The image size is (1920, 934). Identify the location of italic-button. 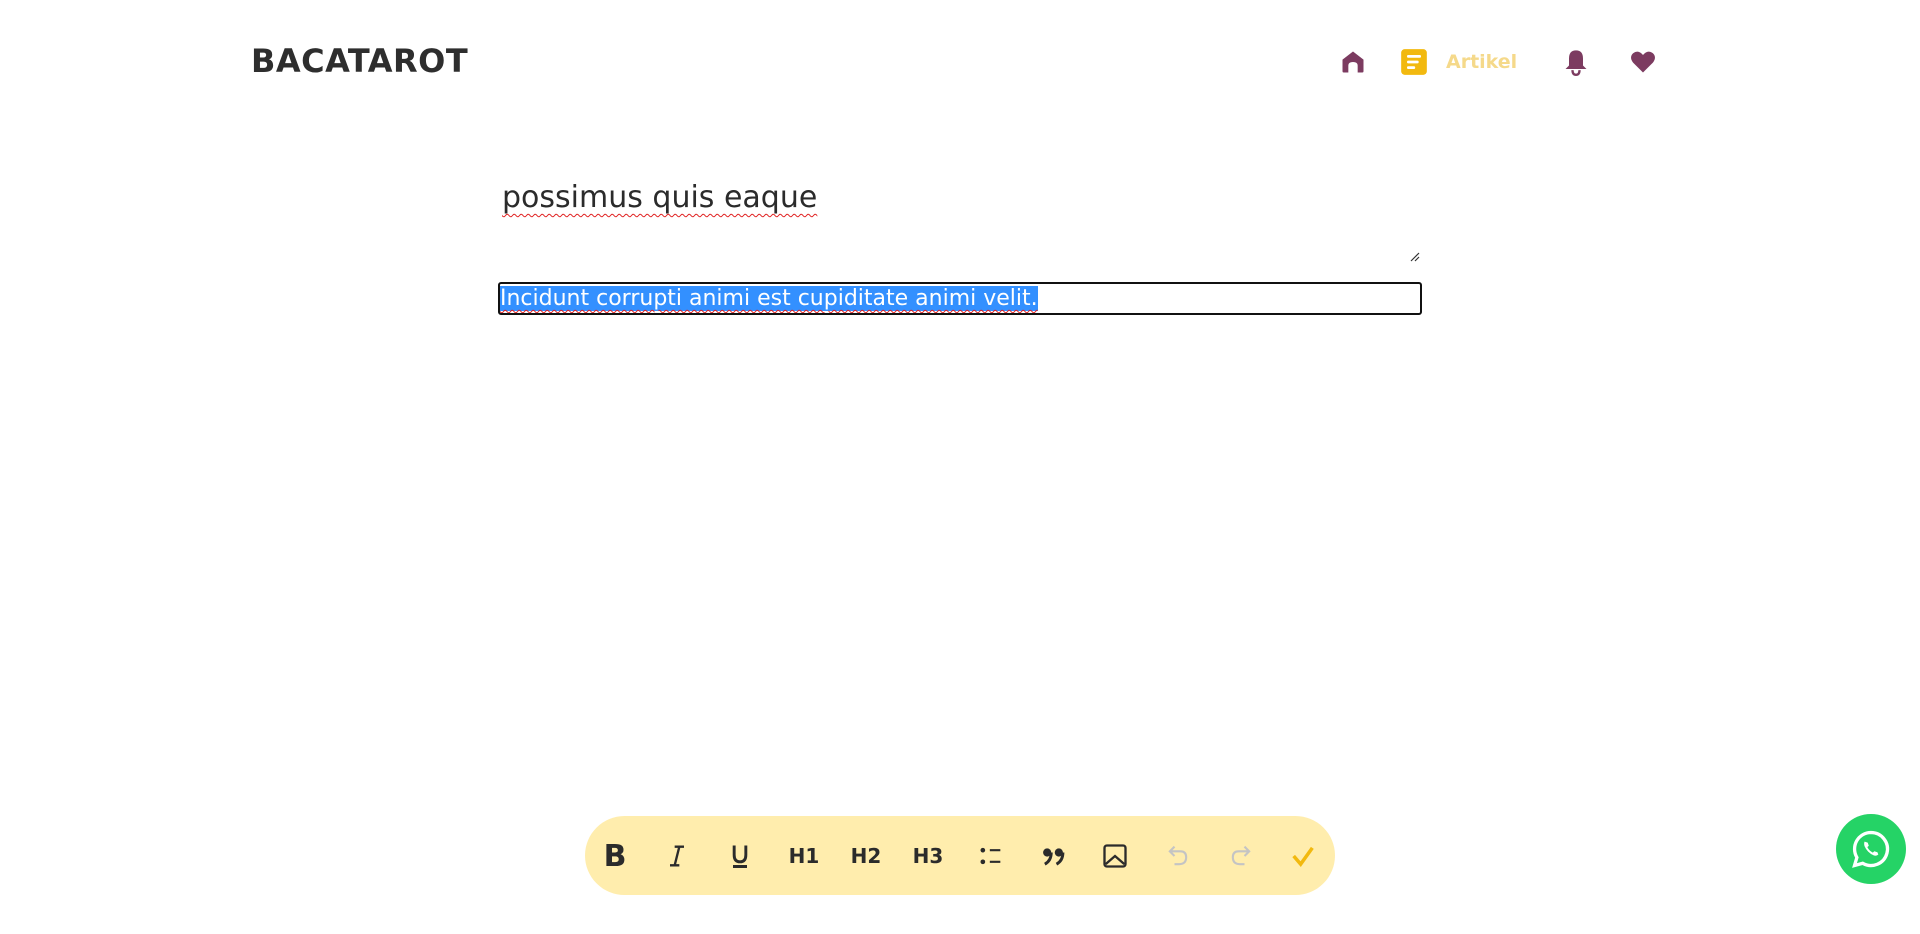
(677, 856).